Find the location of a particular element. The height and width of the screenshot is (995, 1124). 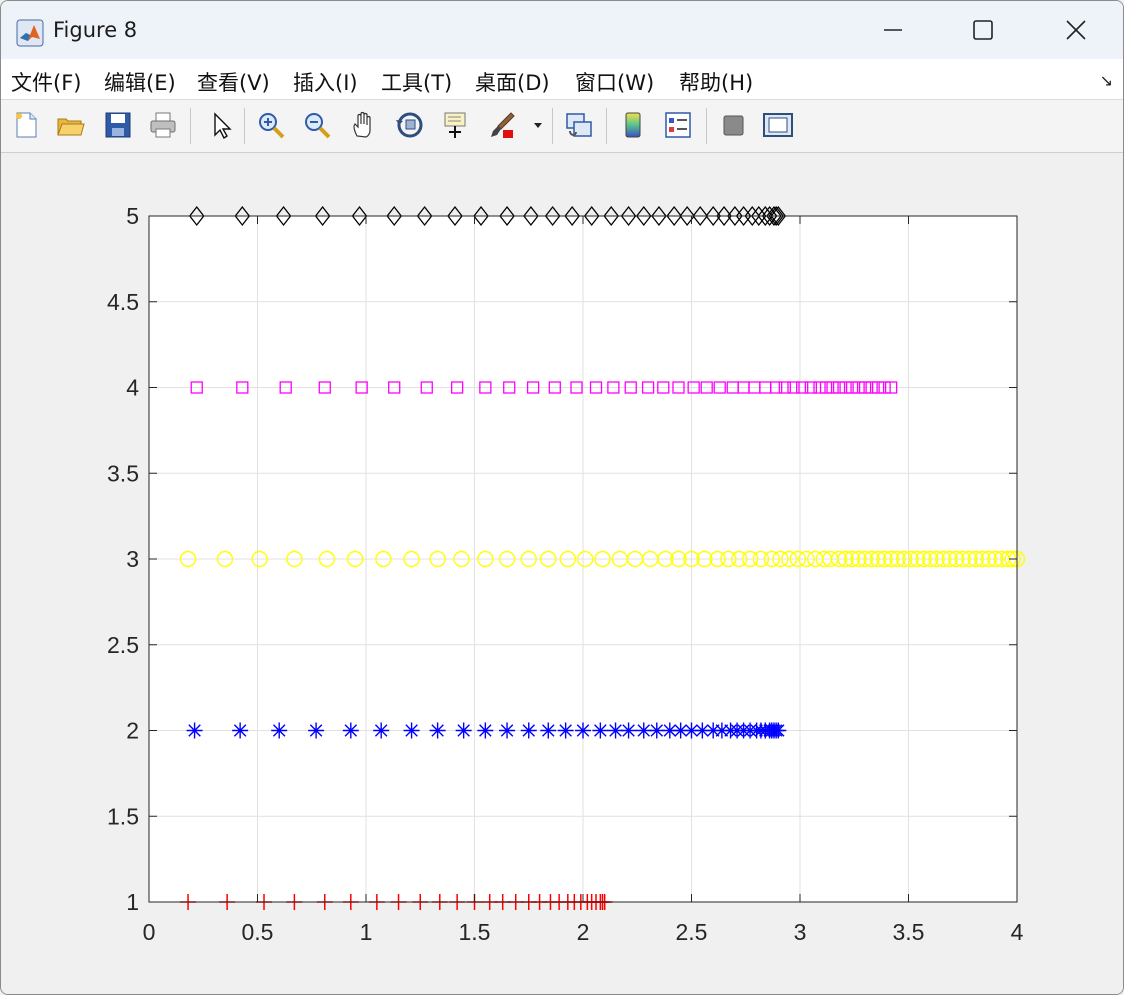

data-cursor-button is located at coordinates (456, 125).